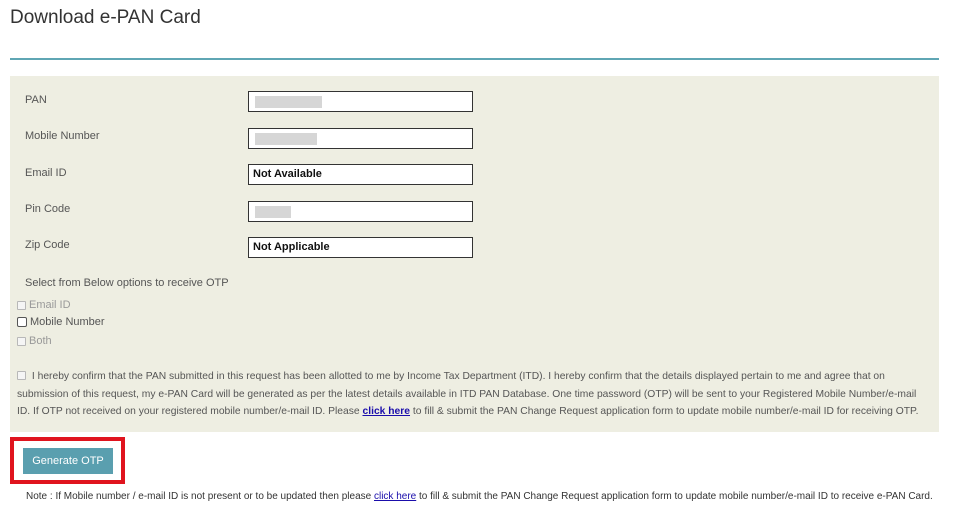 This screenshot has width=962, height=519. I want to click on pan-label: PAN, so click(36, 100).